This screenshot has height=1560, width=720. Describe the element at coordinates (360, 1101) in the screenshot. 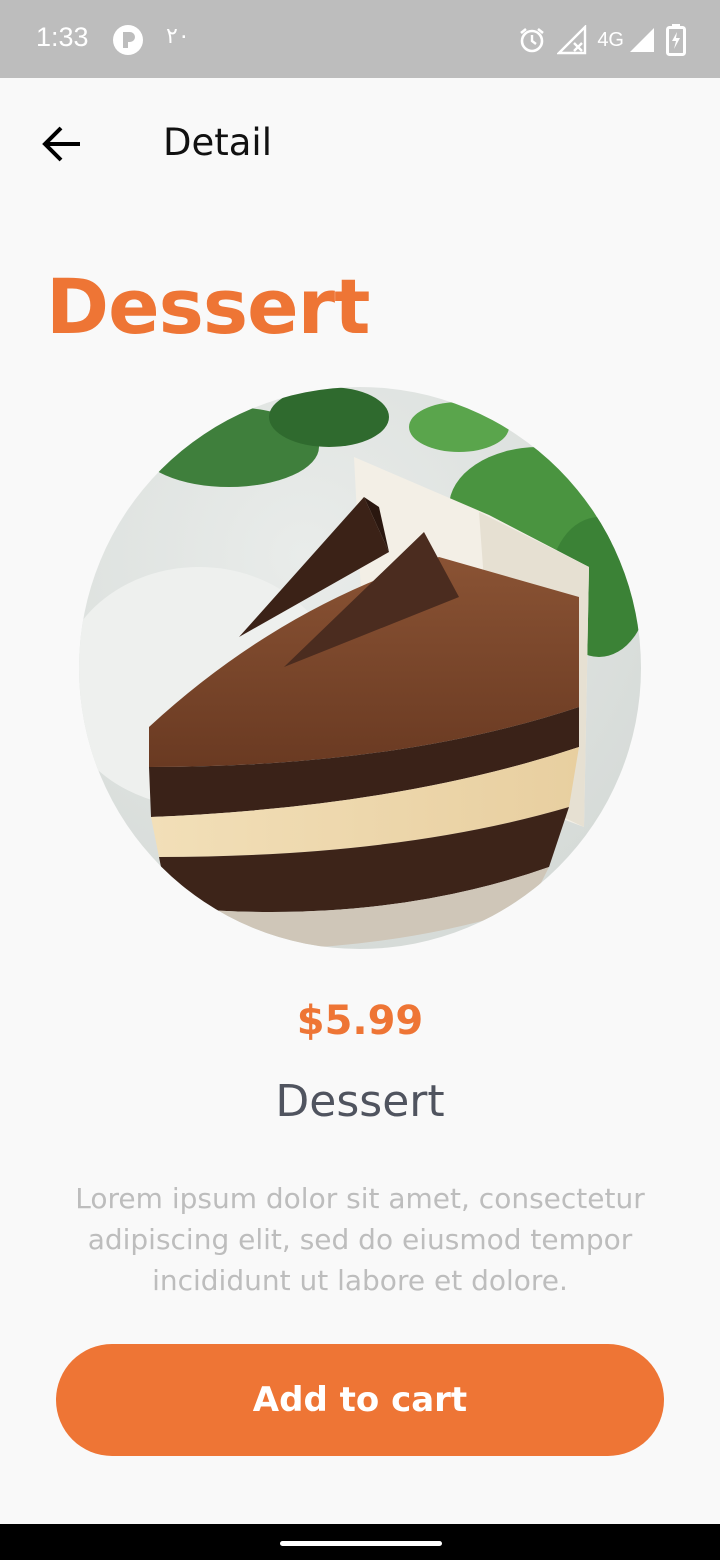

I see `product-name: Dessert` at that location.